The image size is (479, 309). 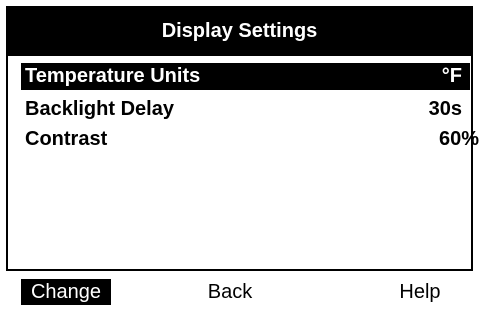 I want to click on softkey-label: Back, so click(x=230, y=291).